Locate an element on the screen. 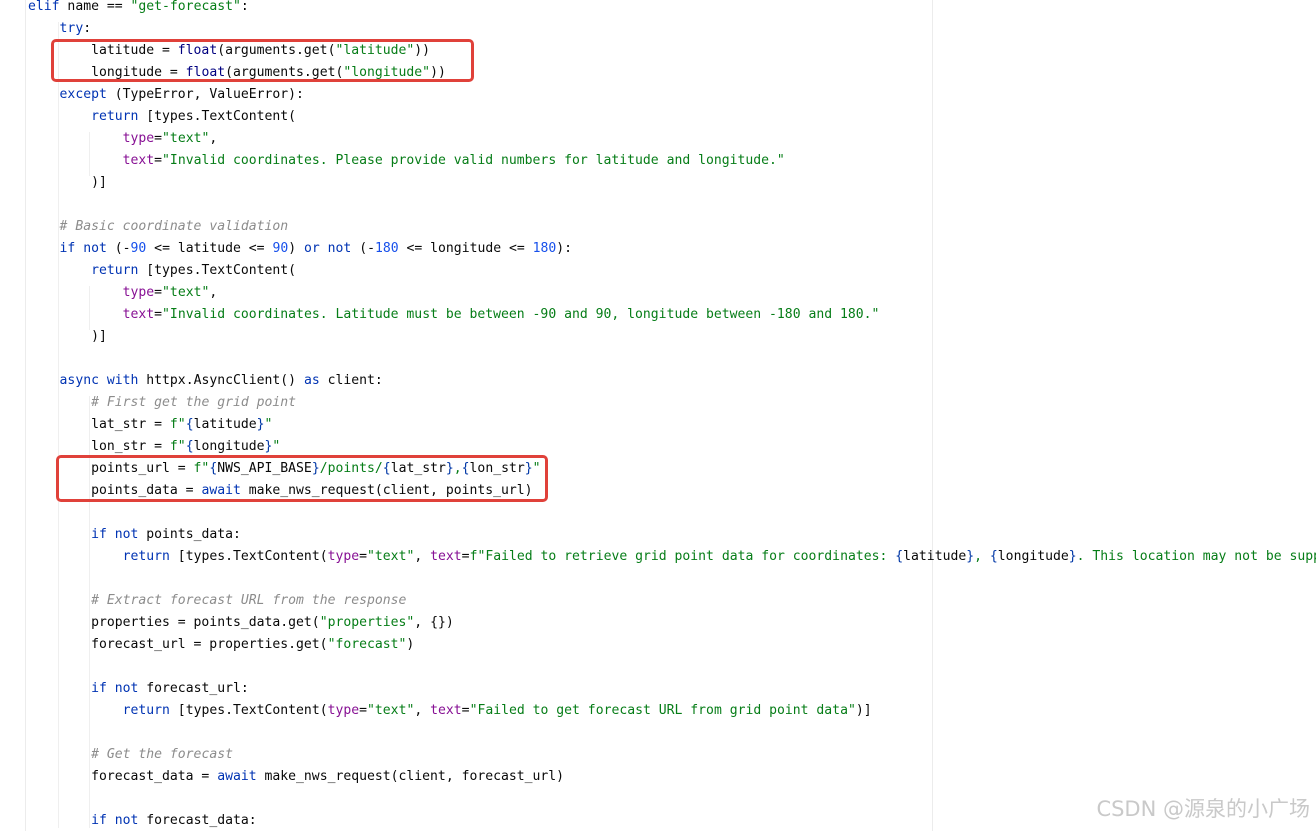  watermark: CSDN @源泉的小广场 is located at coordinates (1203, 809).